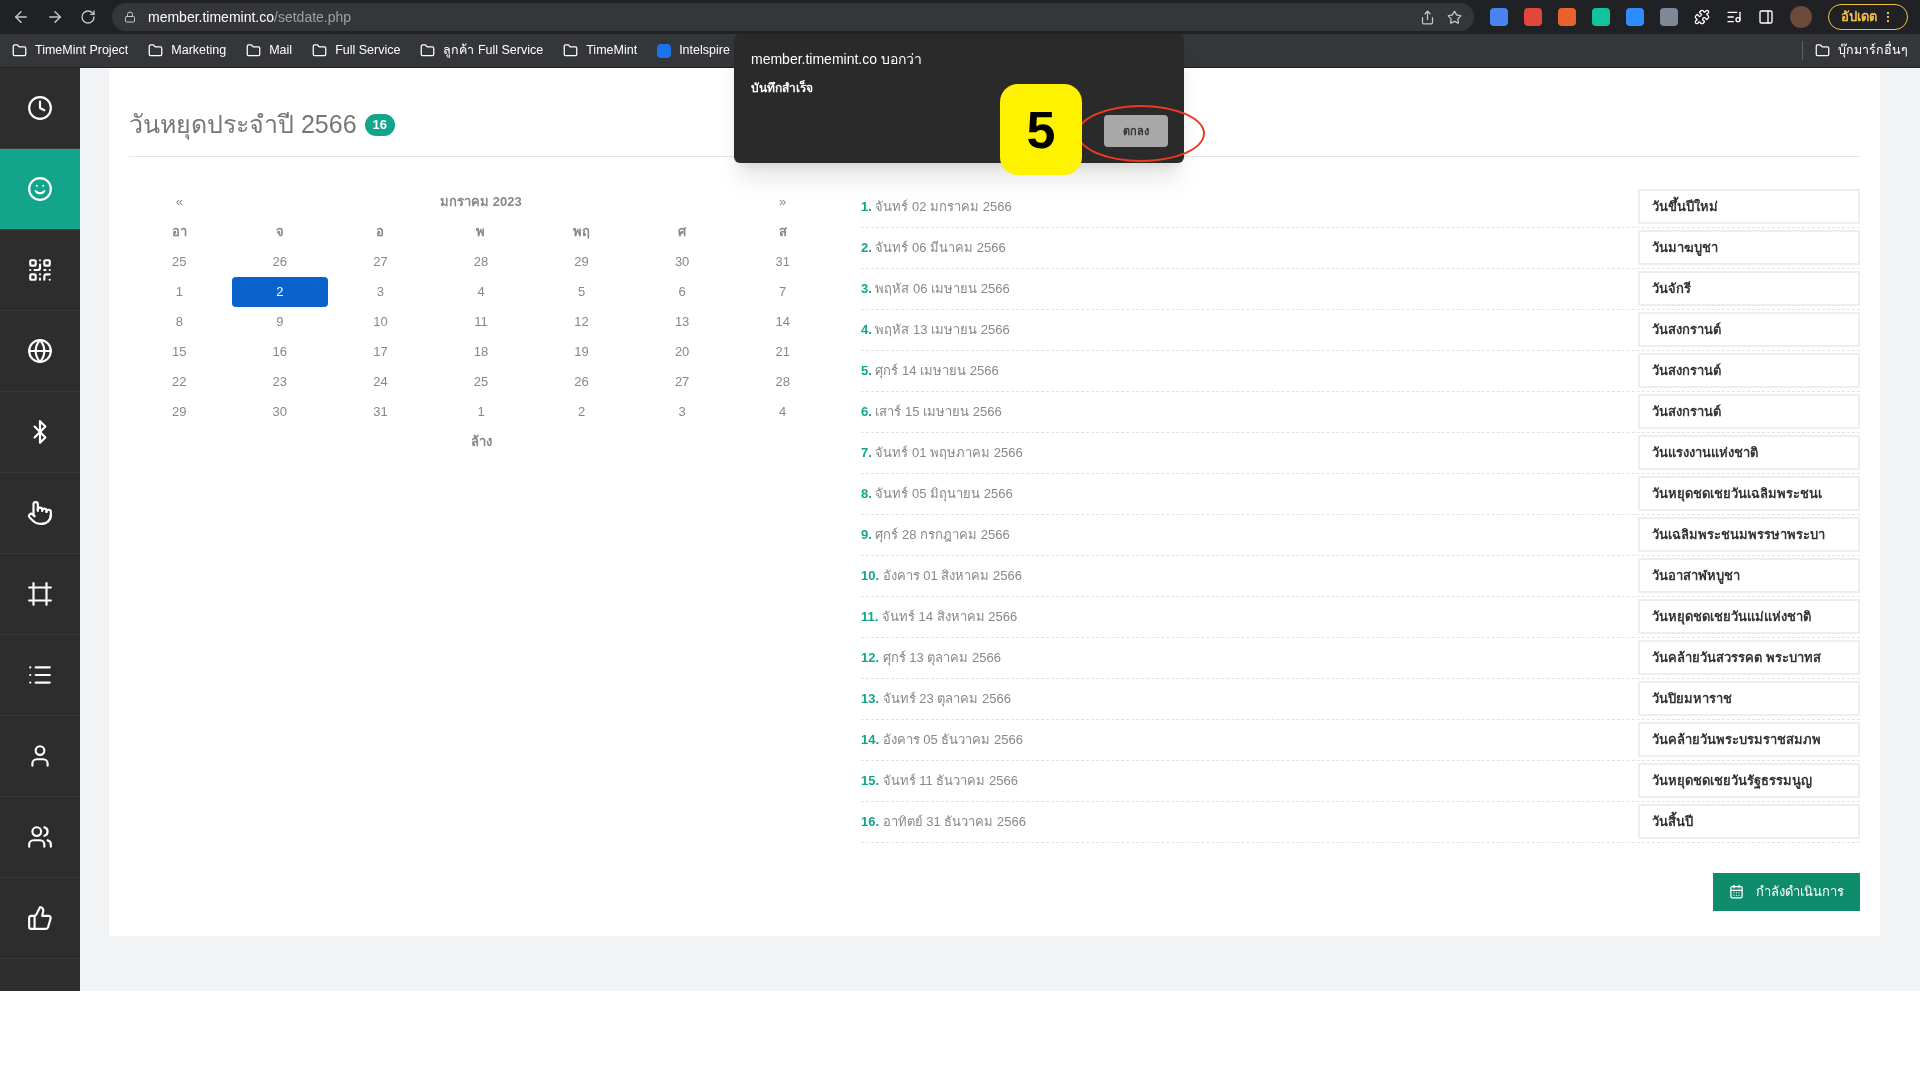  What do you see at coordinates (380, 351) in the screenshot?
I see `calendar-day: 17` at bounding box center [380, 351].